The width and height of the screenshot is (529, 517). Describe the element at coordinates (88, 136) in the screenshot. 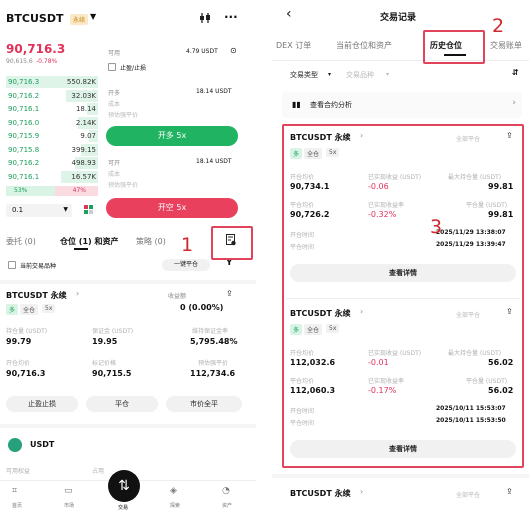

I see `orderbook-qty: 9.07` at that location.